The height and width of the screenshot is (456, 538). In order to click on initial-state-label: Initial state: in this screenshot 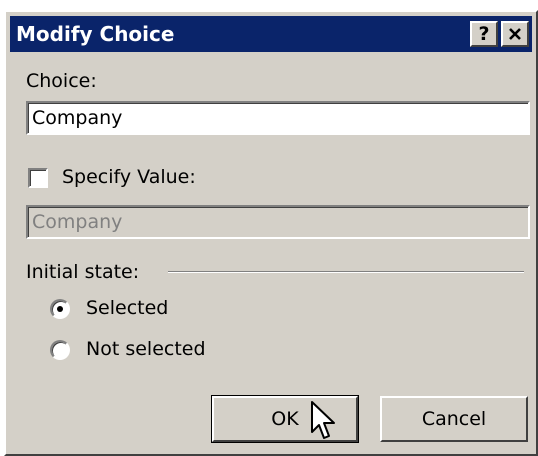, I will do `click(83, 272)`.